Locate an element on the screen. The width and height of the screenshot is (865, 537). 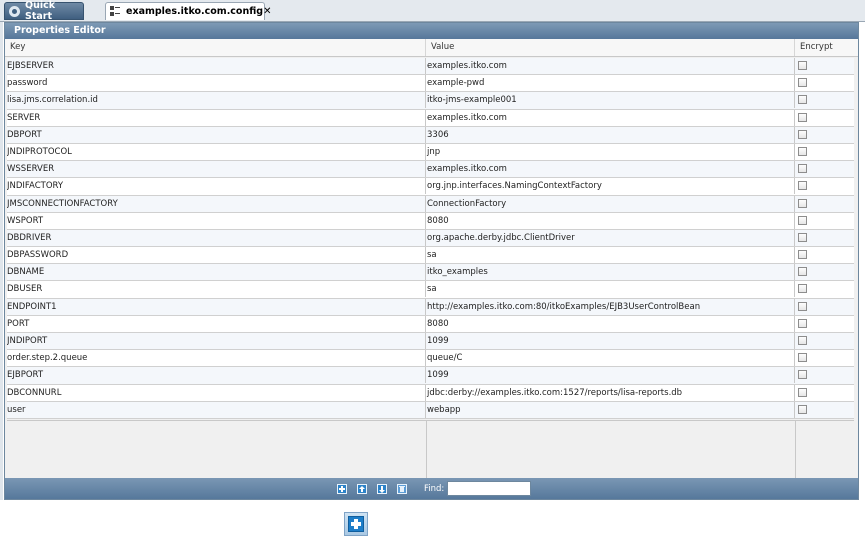
table-row: DBUSER sa is located at coordinates (430, 290).